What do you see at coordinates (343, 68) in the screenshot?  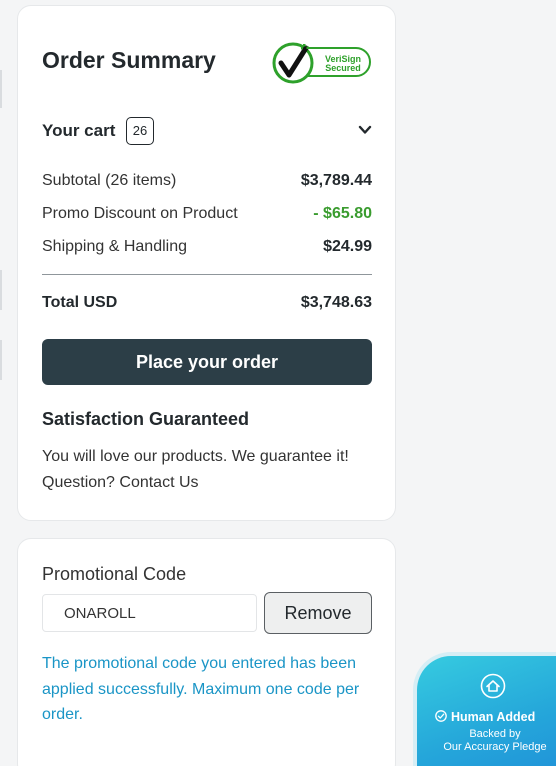 I see `verisign-text-line2: Secured` at bounding box center [343, 68].